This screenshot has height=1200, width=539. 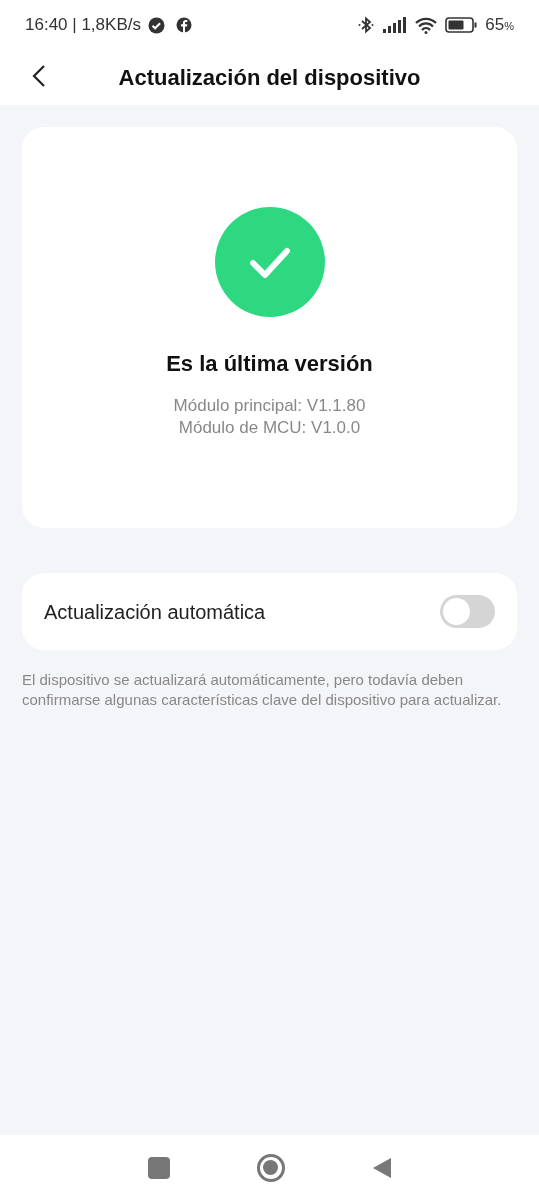 What do you see at coordinates (39, 76) in the screenshot?
I see `back-icon` at bounding box center [39, 76].